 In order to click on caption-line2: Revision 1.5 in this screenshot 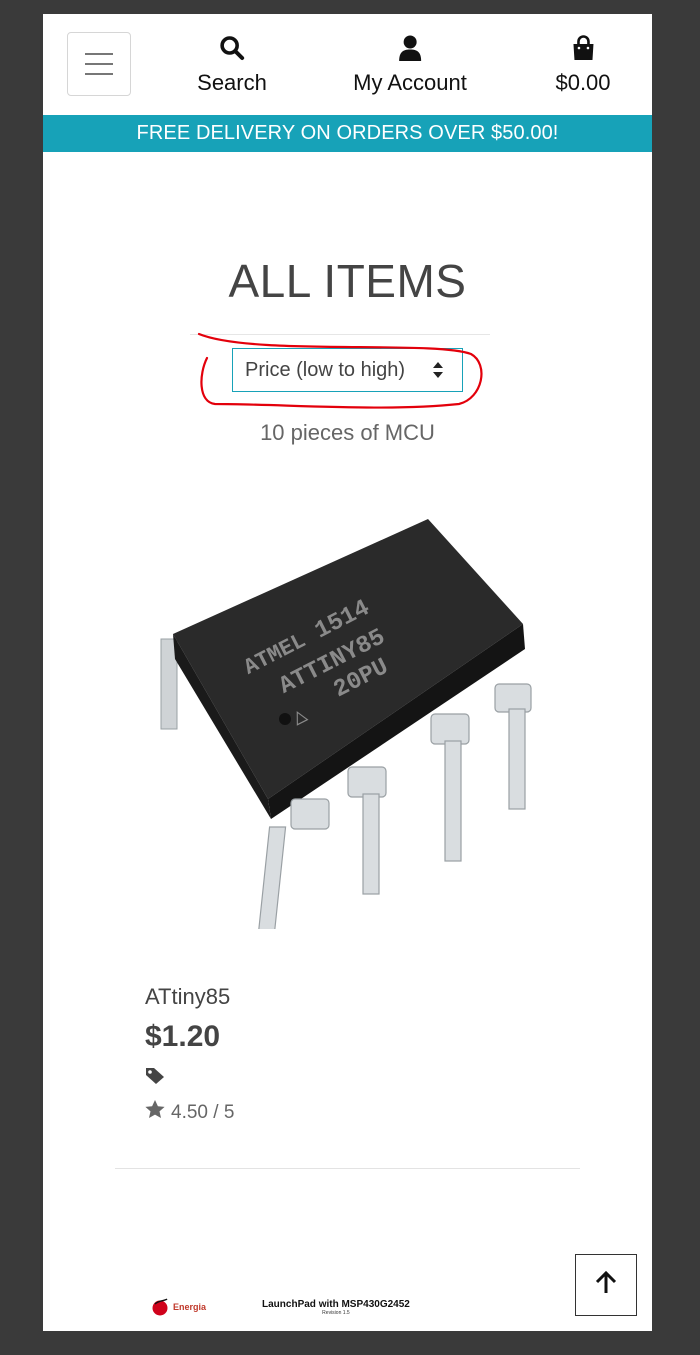, I will do `click(336, 1312)`.